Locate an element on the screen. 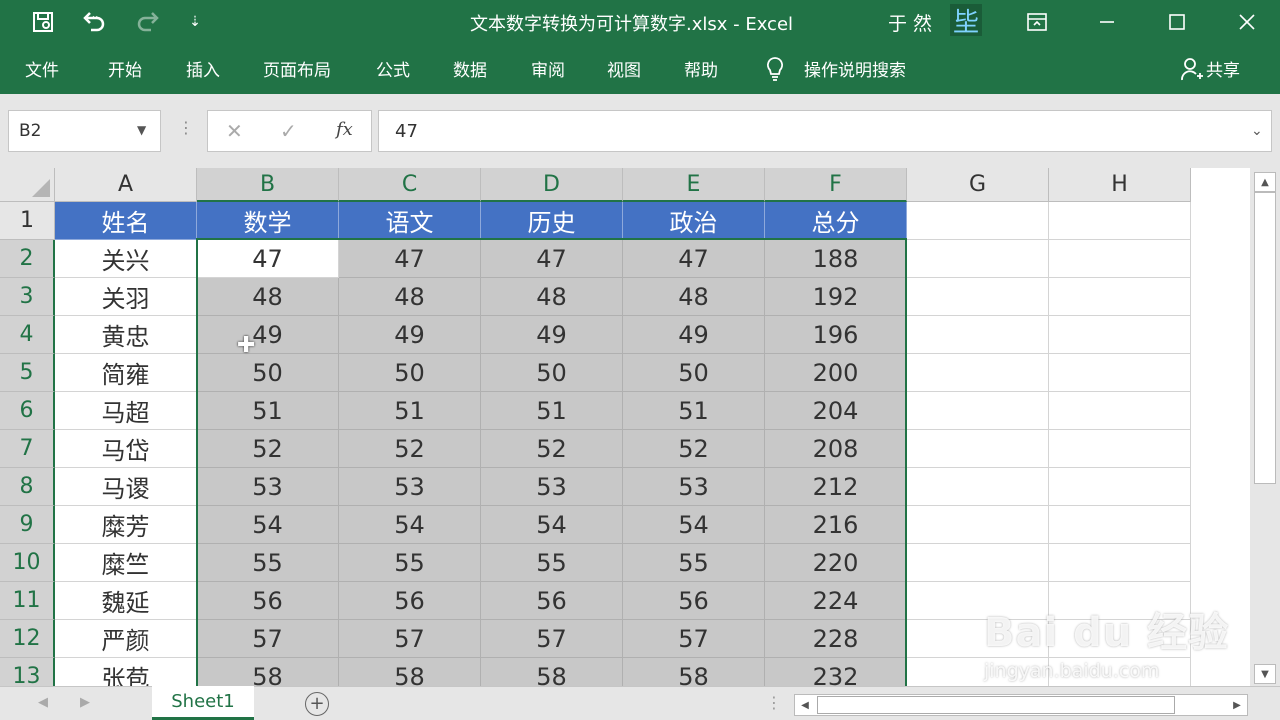 The width and height of the screenshot is (1280, 720). scroll-down-icon: ▼ is located at coordinates (1265, 674).